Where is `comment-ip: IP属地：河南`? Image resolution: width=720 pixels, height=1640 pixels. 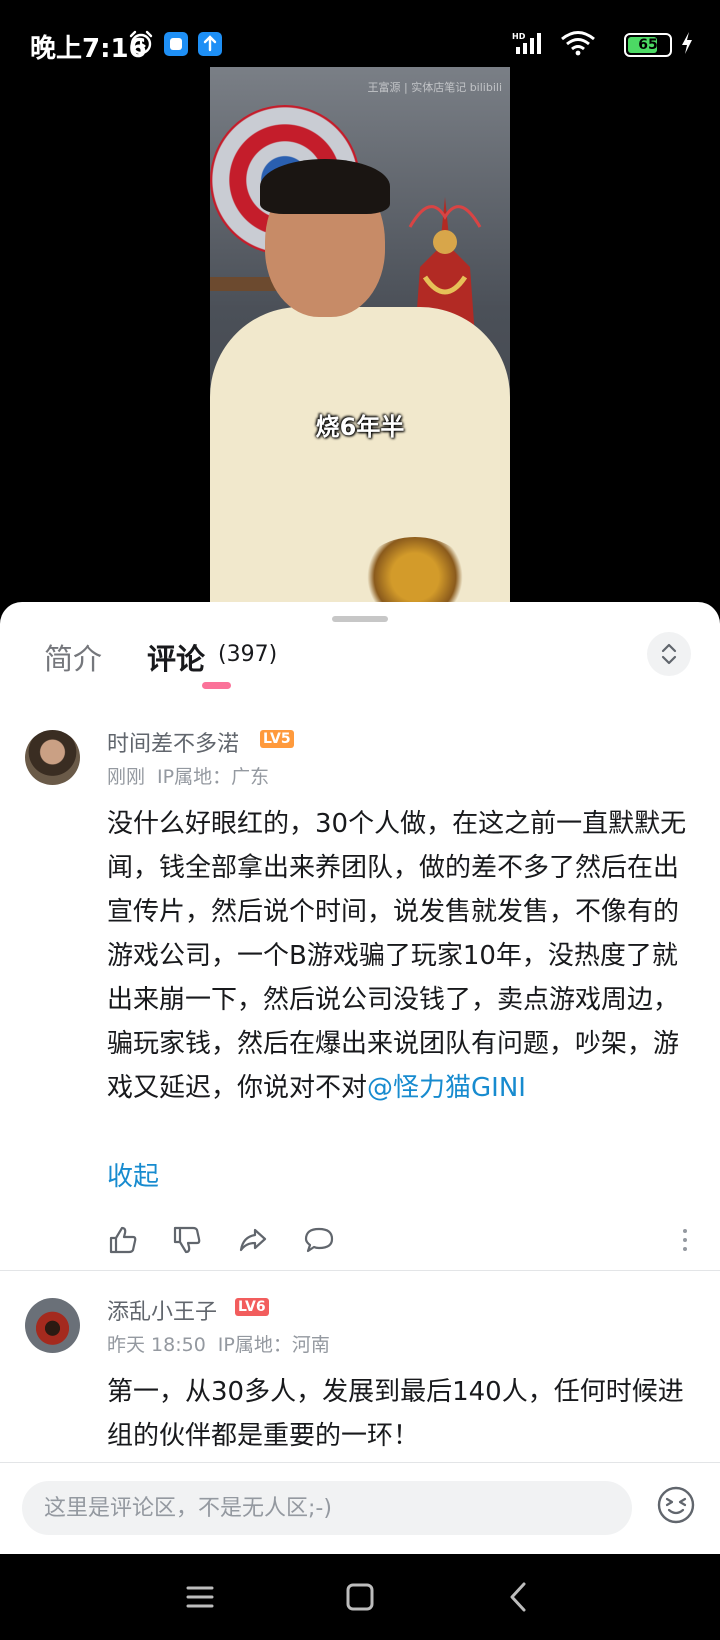 comment-ip: IP属地：河南 is located at coordinates (273, 1345).